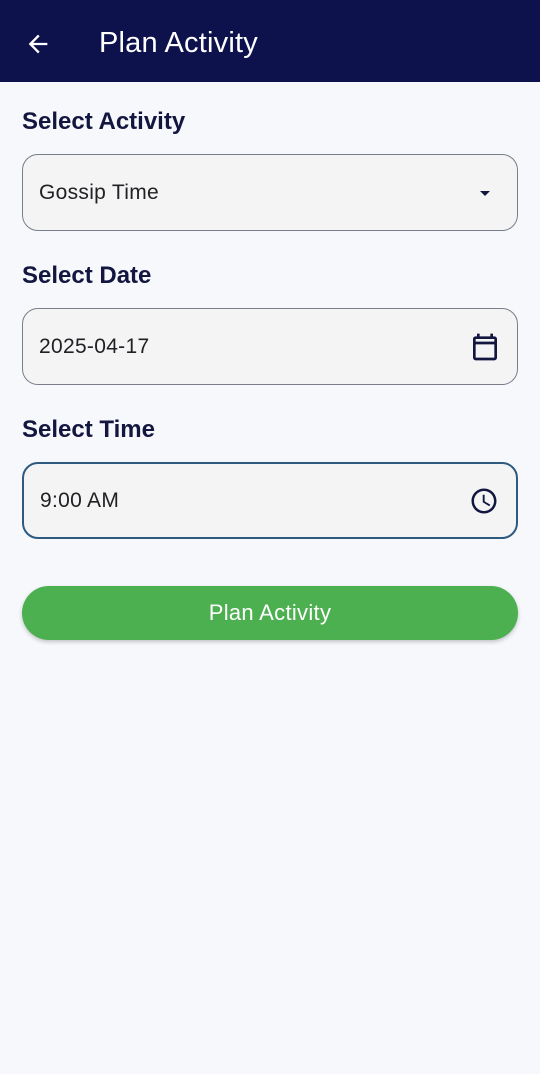  What do you see at coordinates (94, 346) in the screenshot?
I see `date-value: 2025-04-17` at bounding box center [94, 346].